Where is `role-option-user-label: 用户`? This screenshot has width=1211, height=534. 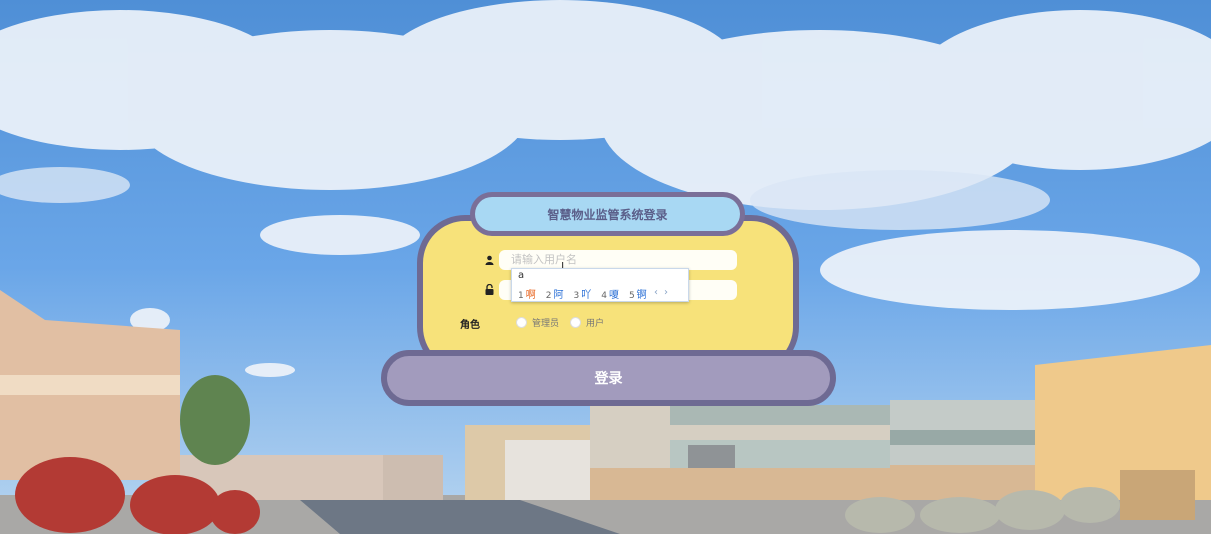
role-option-user-label: 用户 is located at coordinates (595, 324).